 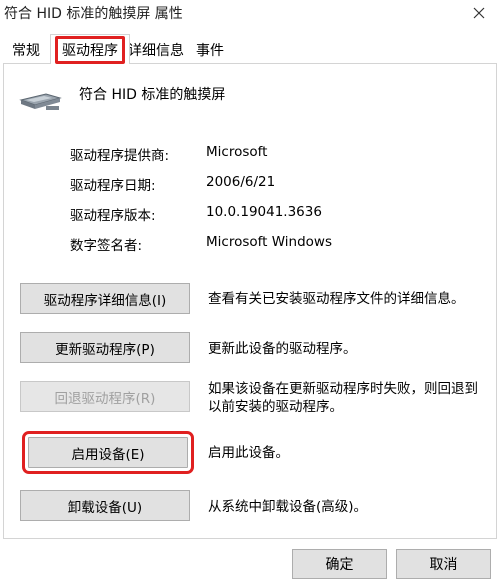 I want to click on tab-events: 事件, so click(x=210, y=50).